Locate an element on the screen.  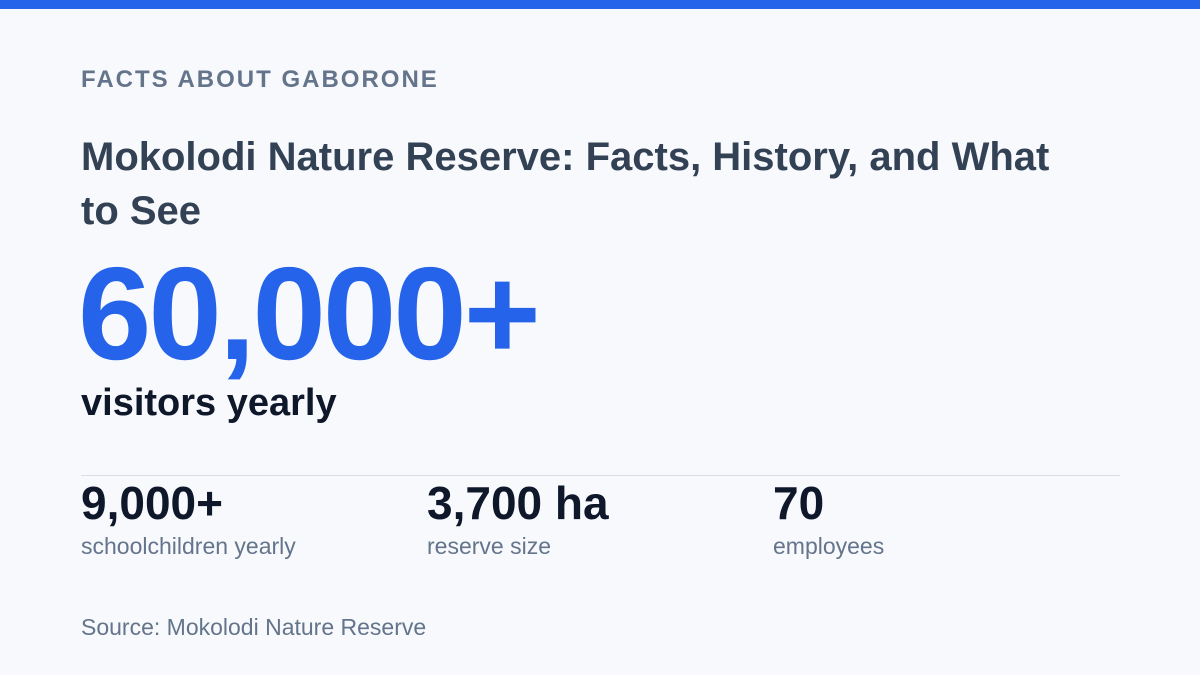
stat-value: 3,700 ha is located at coordinates (518, 503).